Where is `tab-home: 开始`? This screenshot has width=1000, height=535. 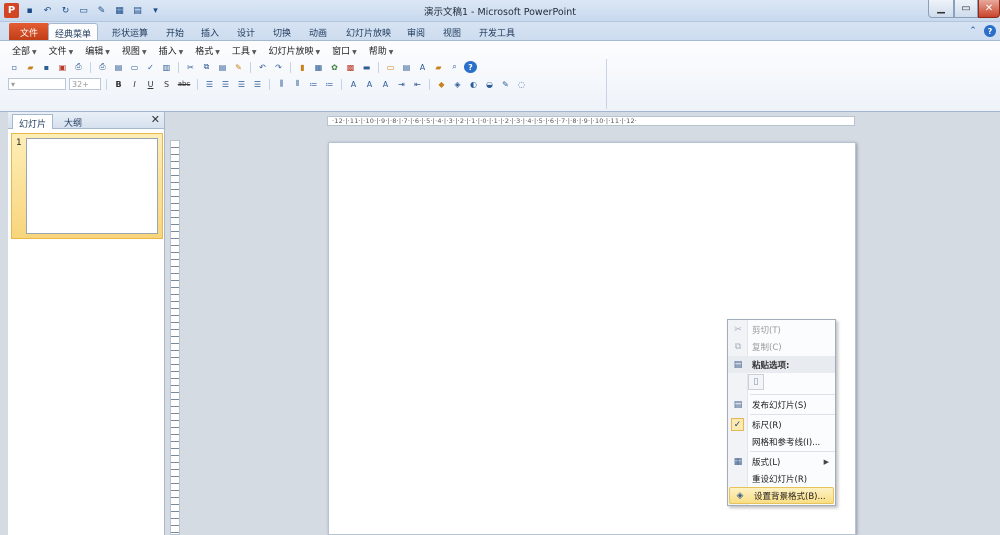 tab-home: 开始 is located at coordinates (175, 31).